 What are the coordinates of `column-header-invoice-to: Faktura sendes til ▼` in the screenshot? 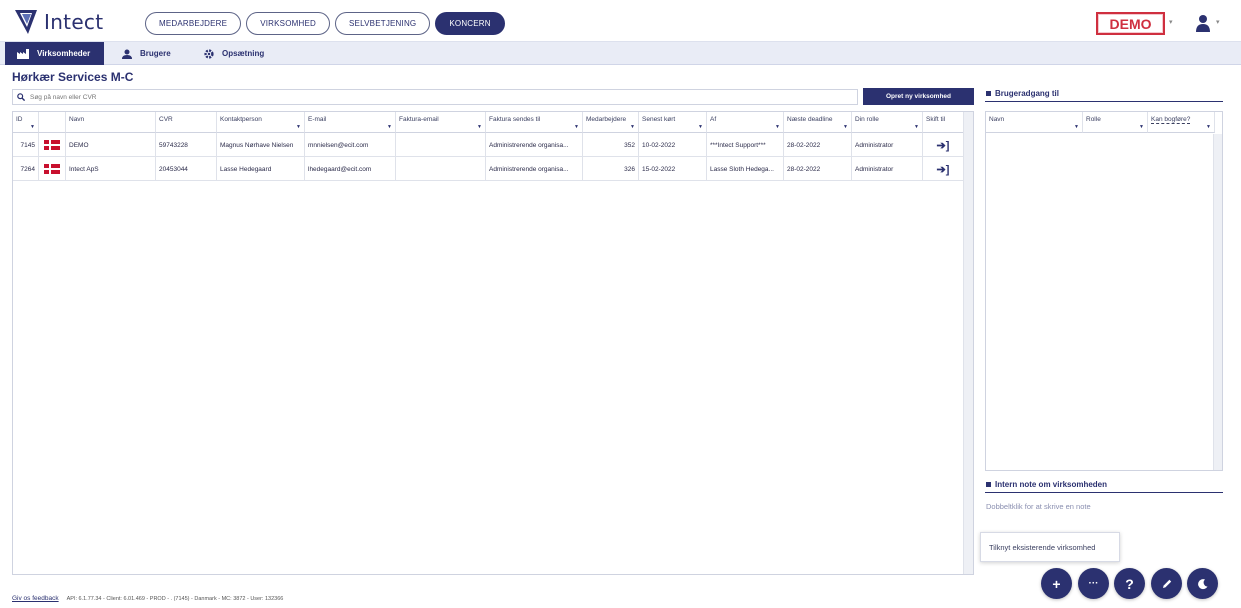 It's located at (534, 122).